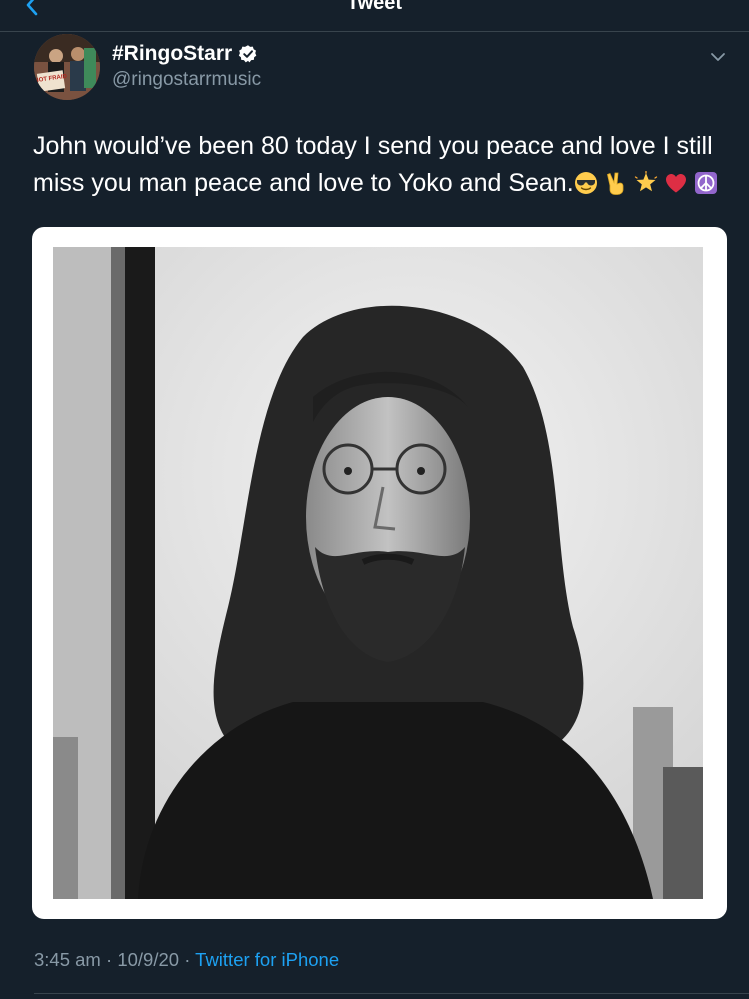 This screenshot has width=749, height=999. I want to click on glowing-star-icon, so click(645, 181).